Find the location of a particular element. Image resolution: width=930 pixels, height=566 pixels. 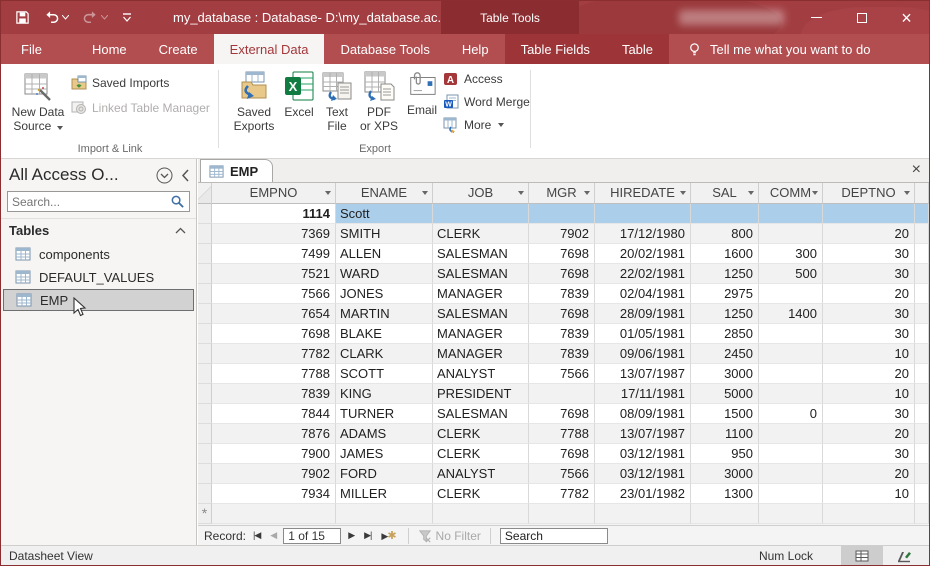

column-header-mgr: MGR is located at coordinates (562, 193).